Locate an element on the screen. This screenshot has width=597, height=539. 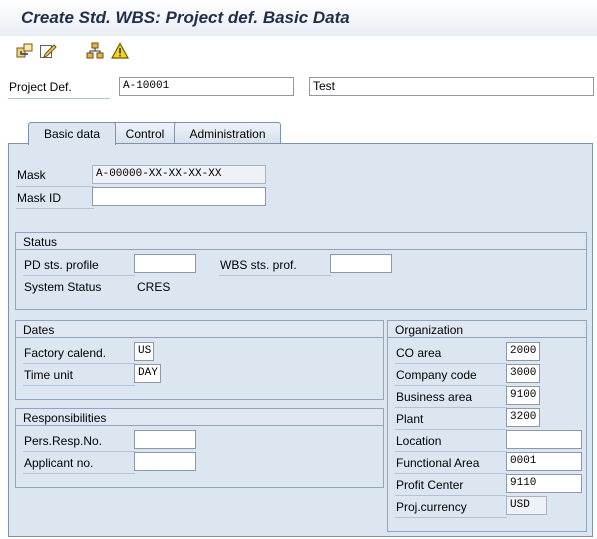
company-code-label: Company code is located at coordinates (436, 375).